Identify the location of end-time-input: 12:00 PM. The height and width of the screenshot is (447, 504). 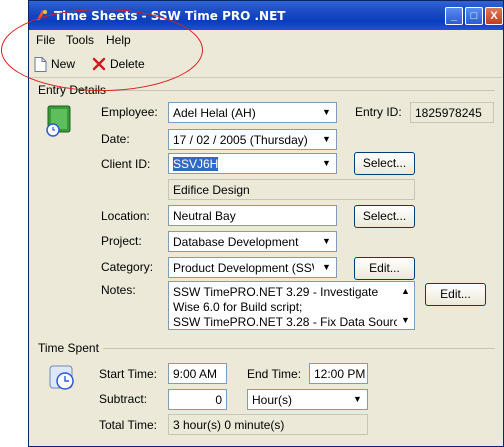
(338, 373).